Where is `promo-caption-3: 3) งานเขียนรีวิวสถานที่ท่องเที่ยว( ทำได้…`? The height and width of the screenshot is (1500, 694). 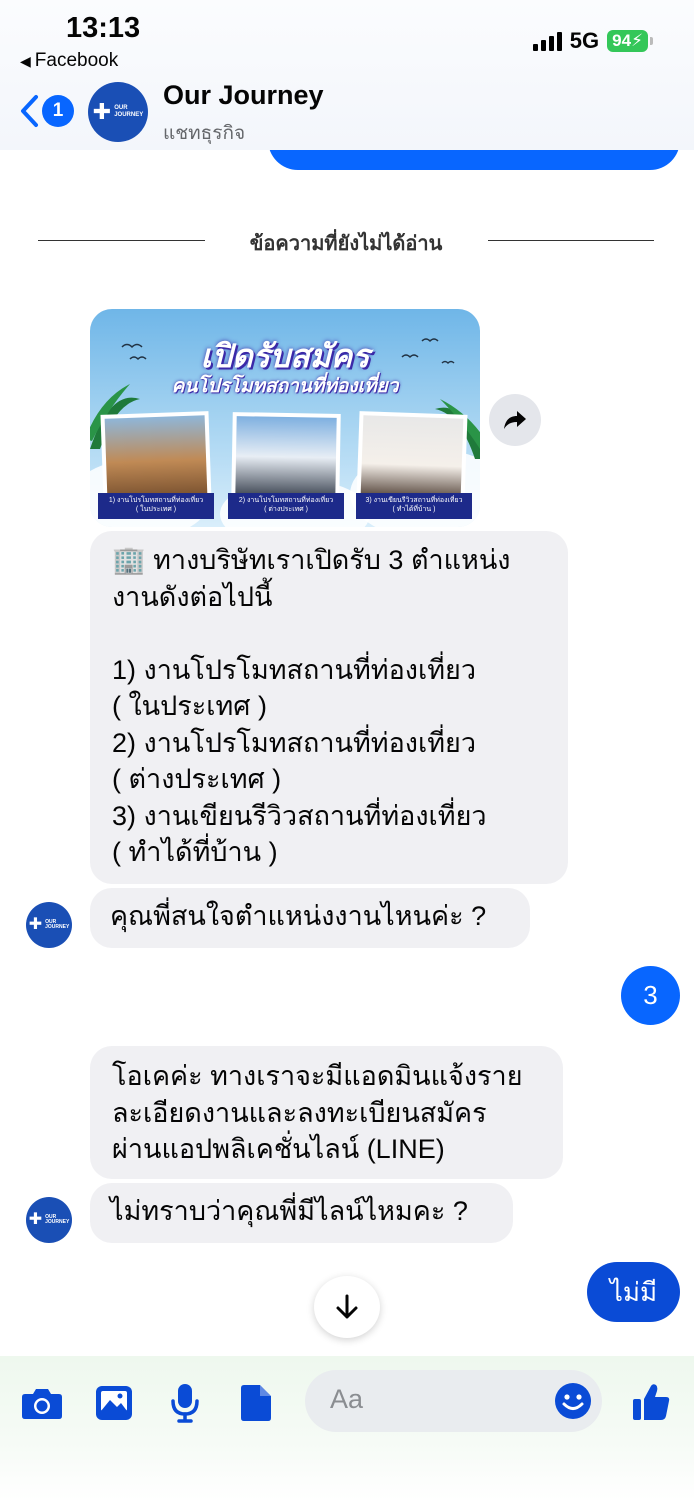
promo-caption-3: 3) งานเขียนรีวิวสถานที่ท่องเที่ยว( ทำได้… is located at coordinates (414, 506).